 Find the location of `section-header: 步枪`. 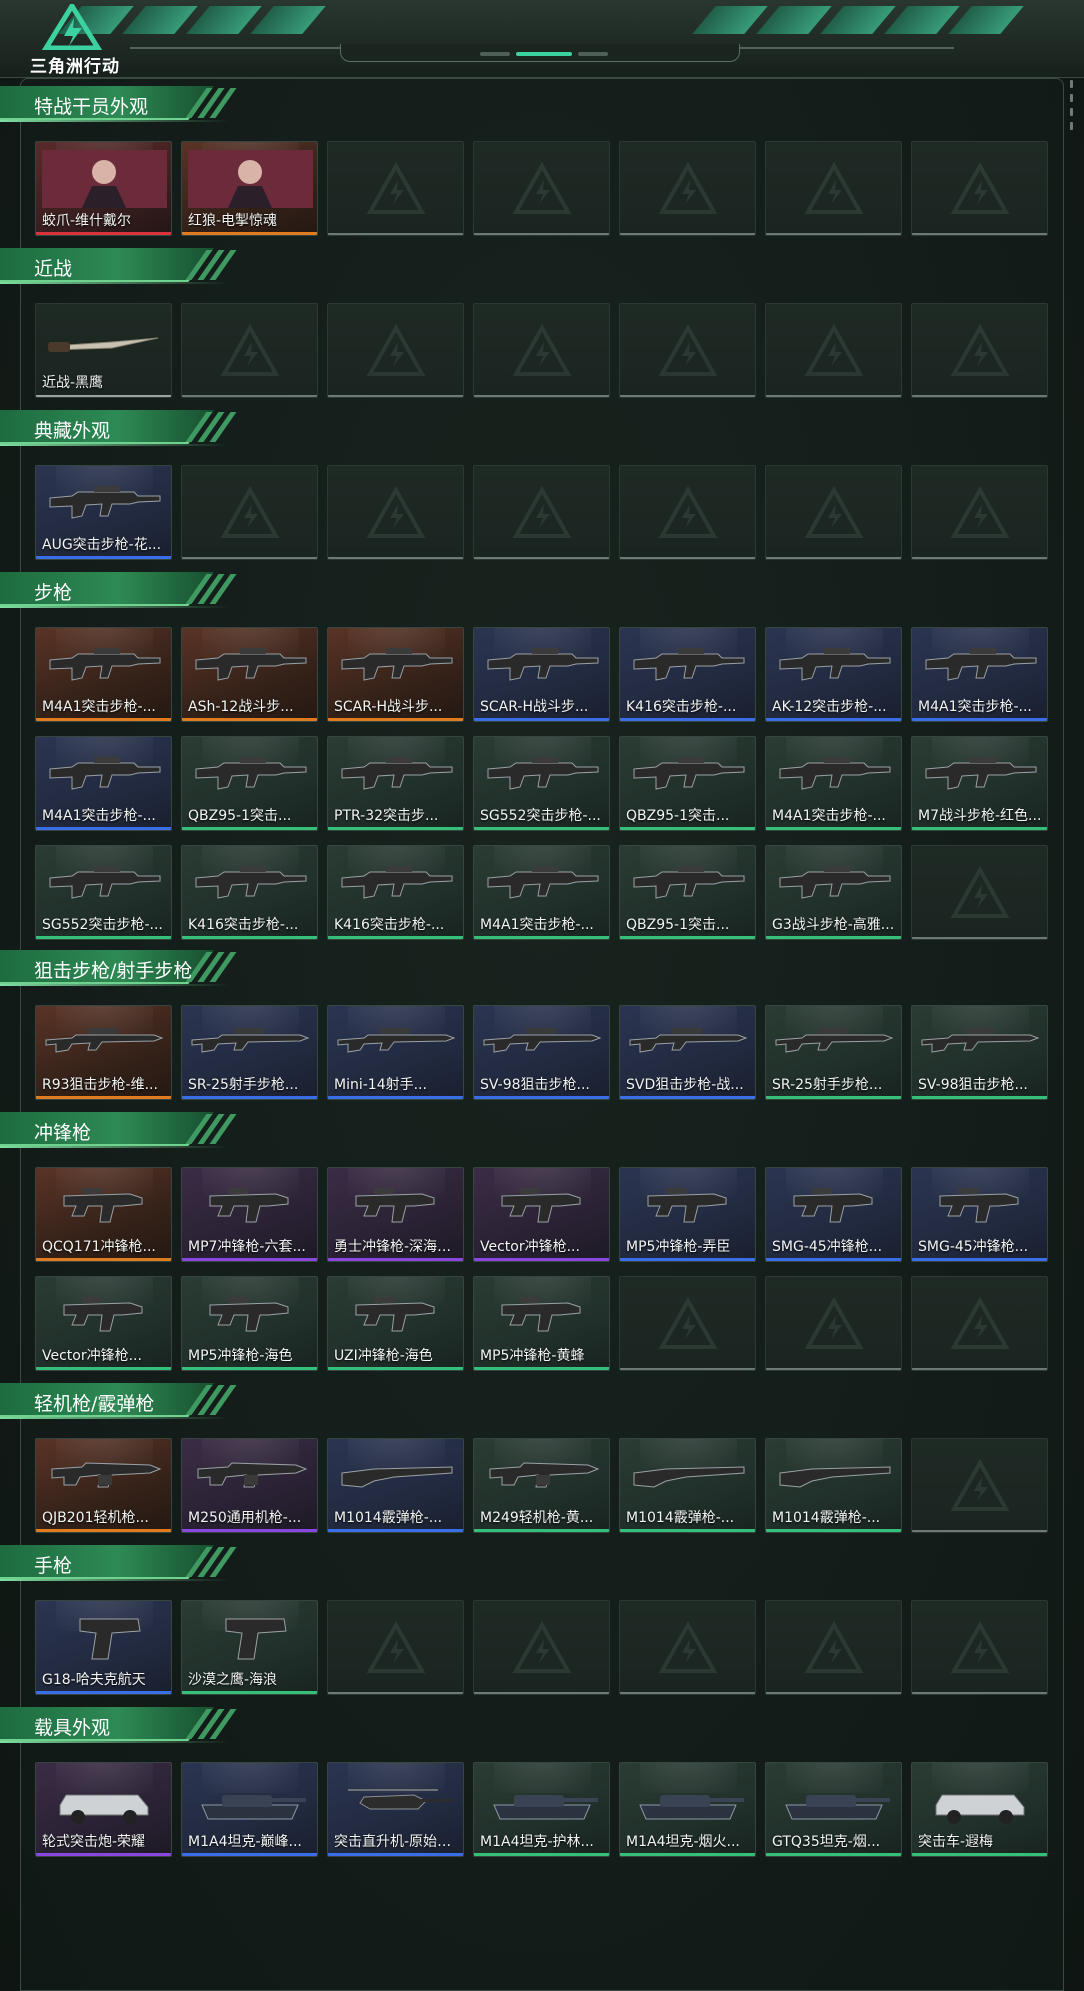

section-header: 步枪 is located at coordinates (118, 590).